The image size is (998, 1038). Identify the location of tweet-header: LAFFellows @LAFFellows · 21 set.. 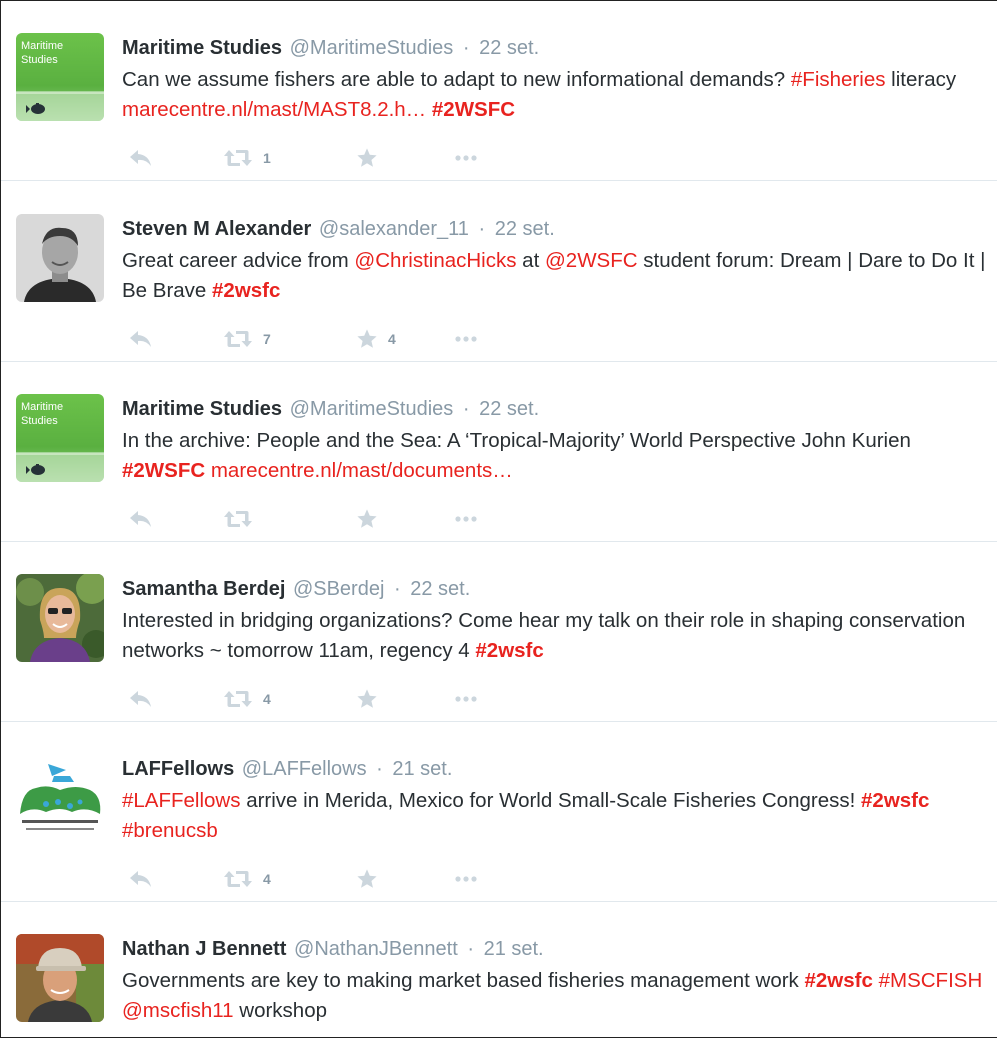
(287, 769).